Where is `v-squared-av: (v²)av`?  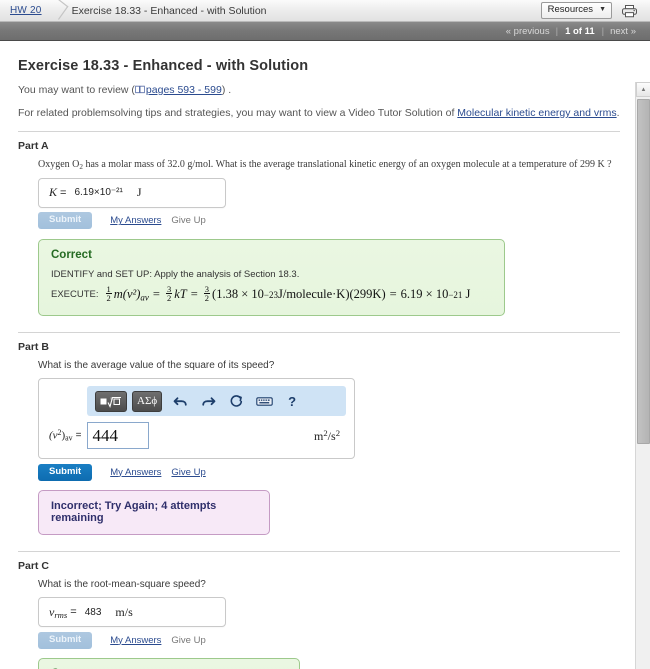 v-squared-av: (v²)av is located at coordinates (136, 294).